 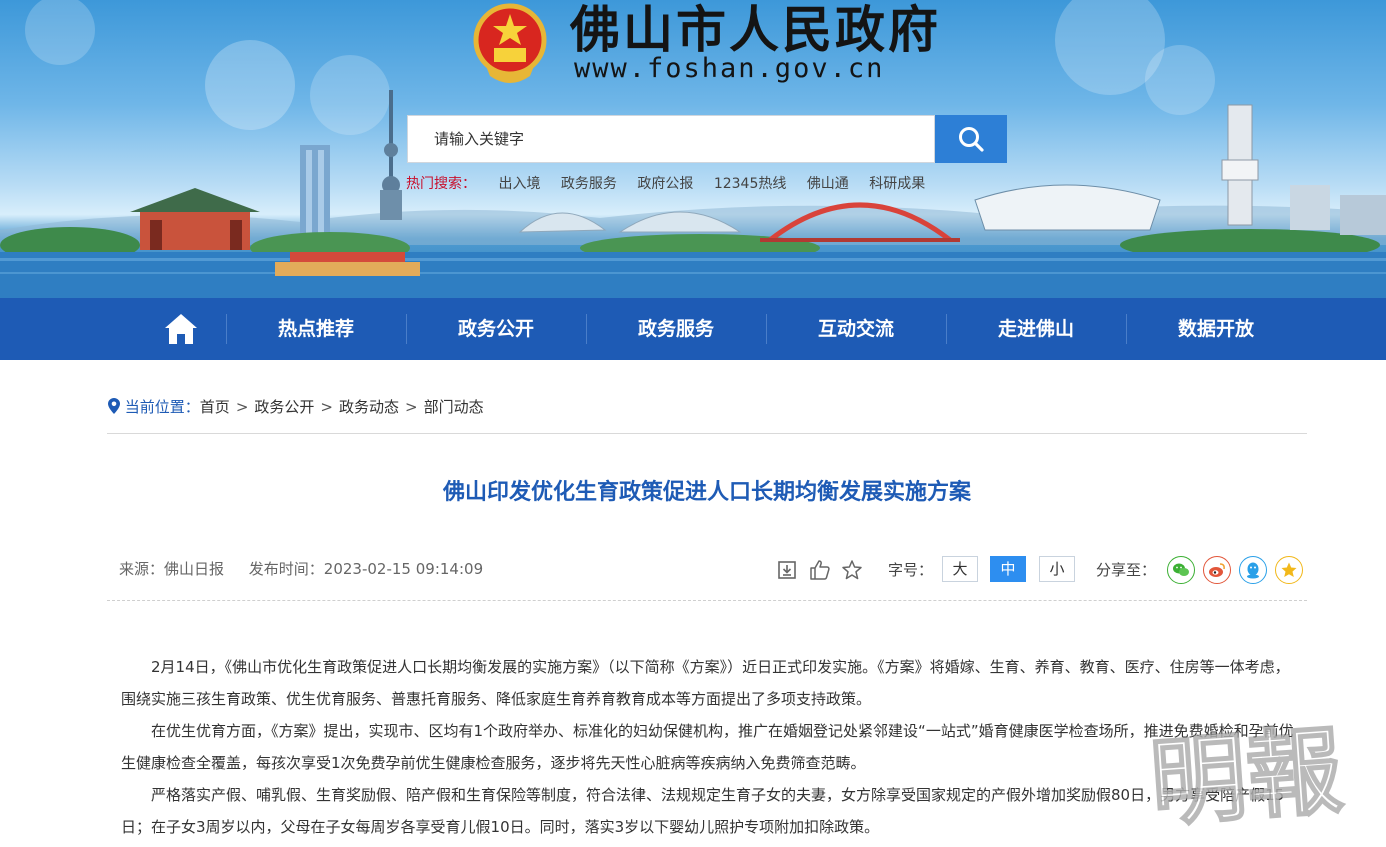 I want to click on breadcrumb-item: 政务动态, so click(x=369, y=407).